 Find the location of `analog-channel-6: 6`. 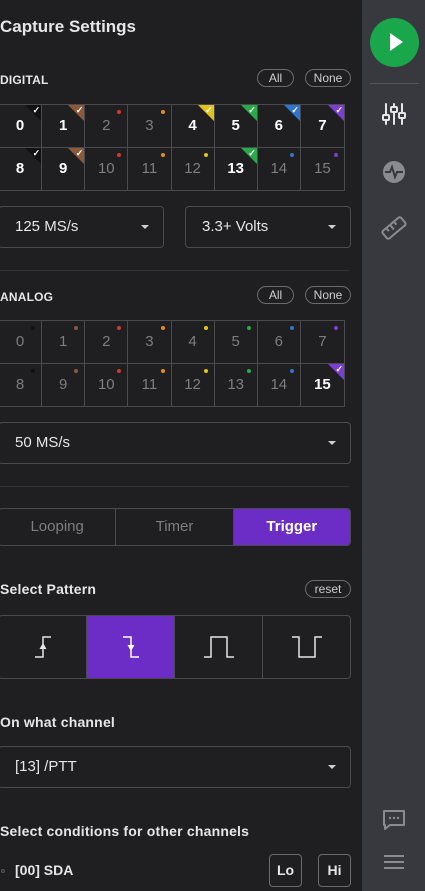

analog-channel-6: 6 is located at coordinates (279, 342).